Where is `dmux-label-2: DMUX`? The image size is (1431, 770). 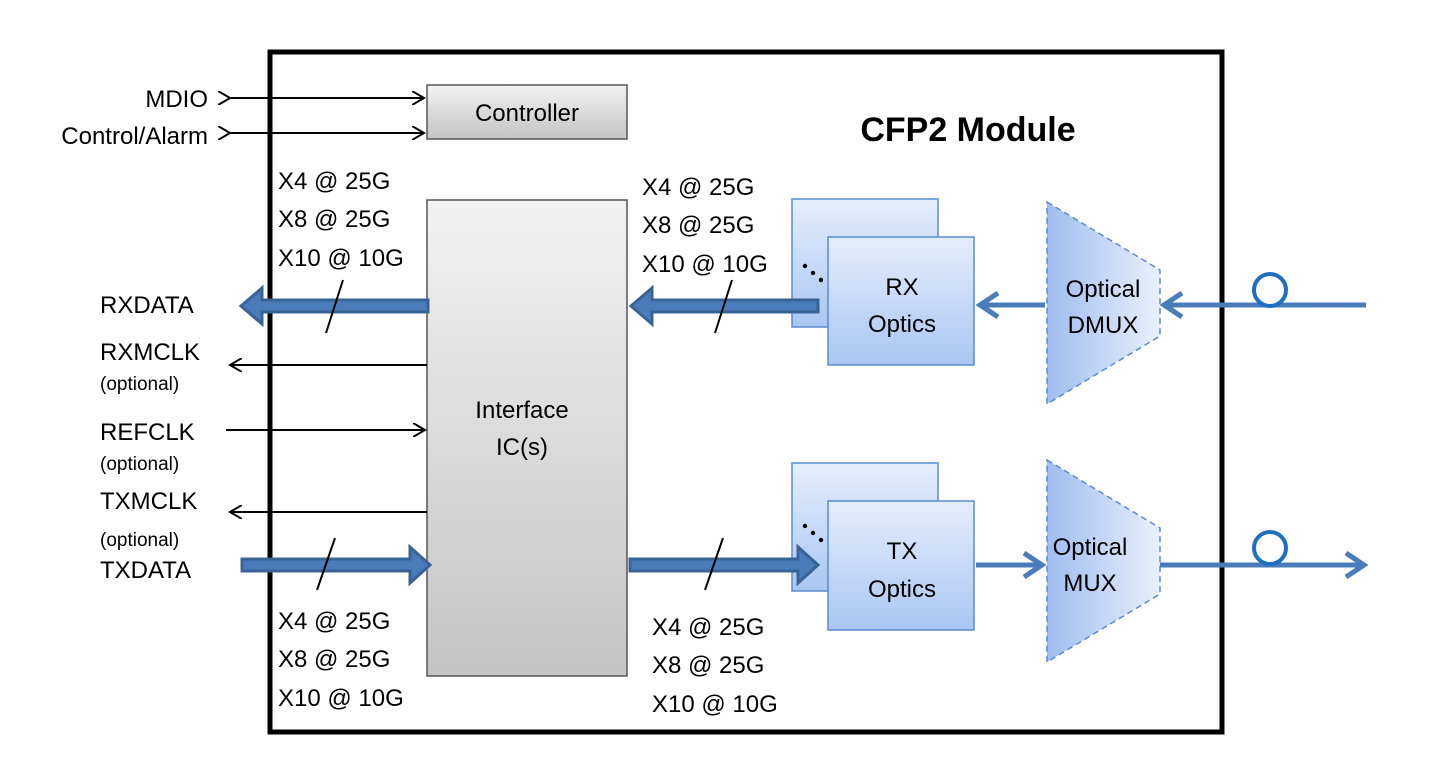 dmux-label-2: DMUX is located at coordinates (1103, 325).